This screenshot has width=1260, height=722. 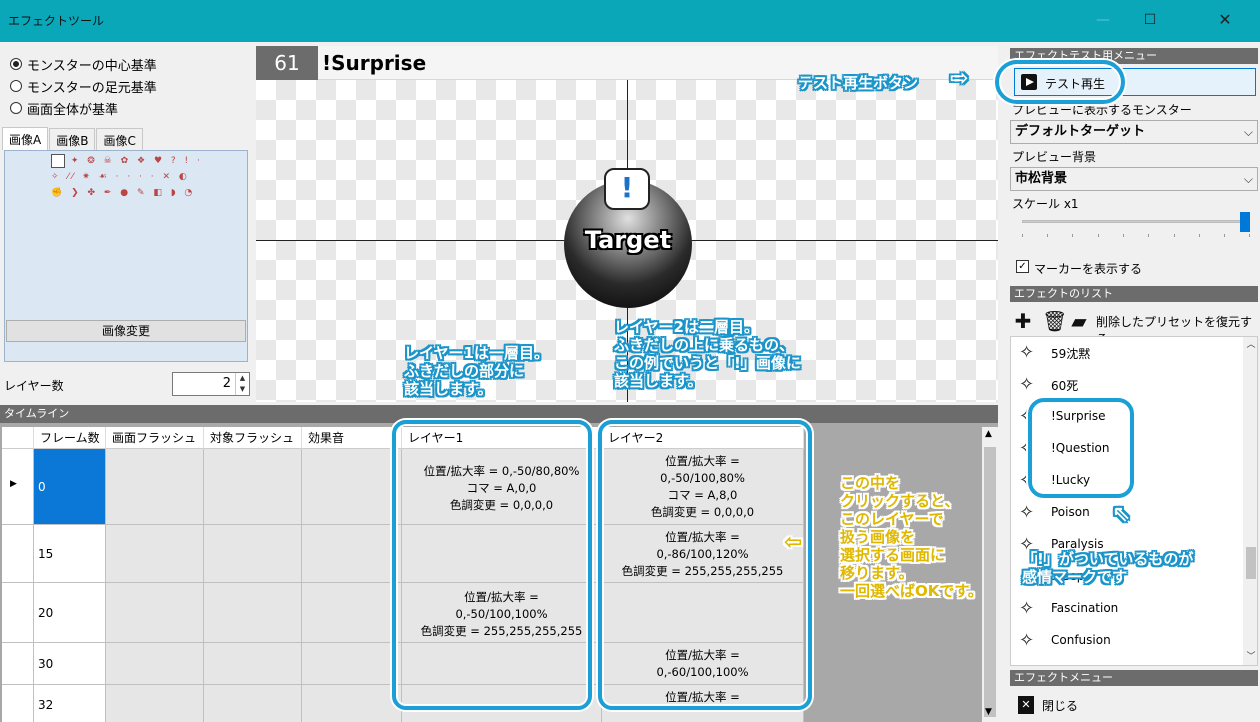 What do you see at coordinates (1126, 641) in the screenshot?
I see `list-item: ✧ Confusion` at bounding box center [1126, 641].